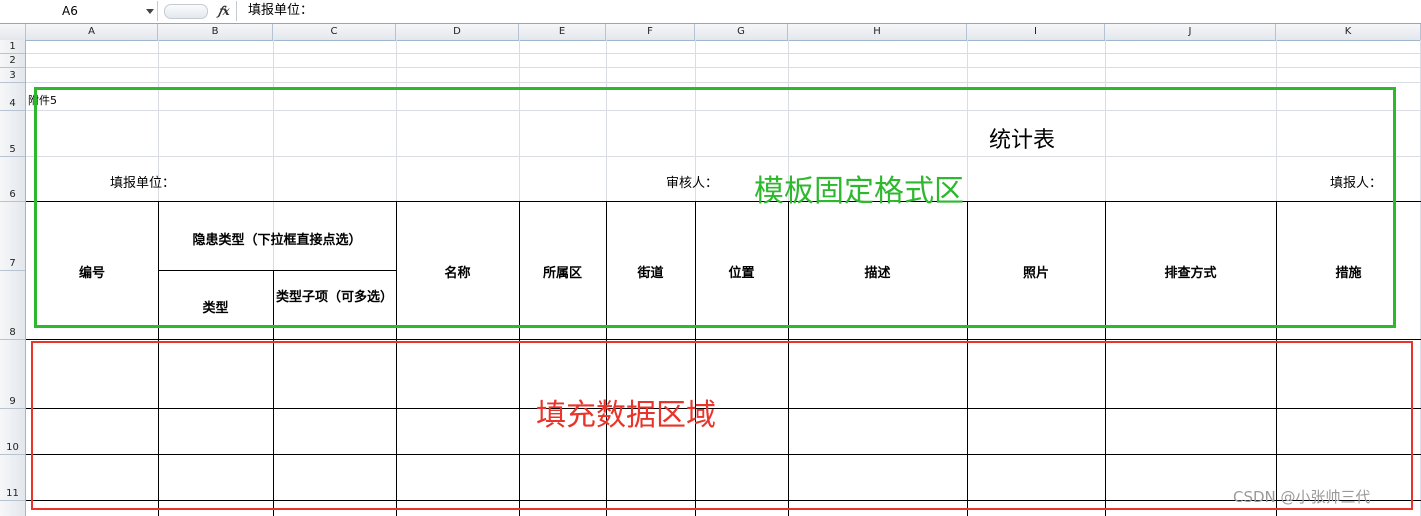 The width and height of the screenshot is (1421, 516). What do you see at coordinates (150, 11) in the screenshot?
I see `chevron-down-icon` at bounding box center [150, 11].